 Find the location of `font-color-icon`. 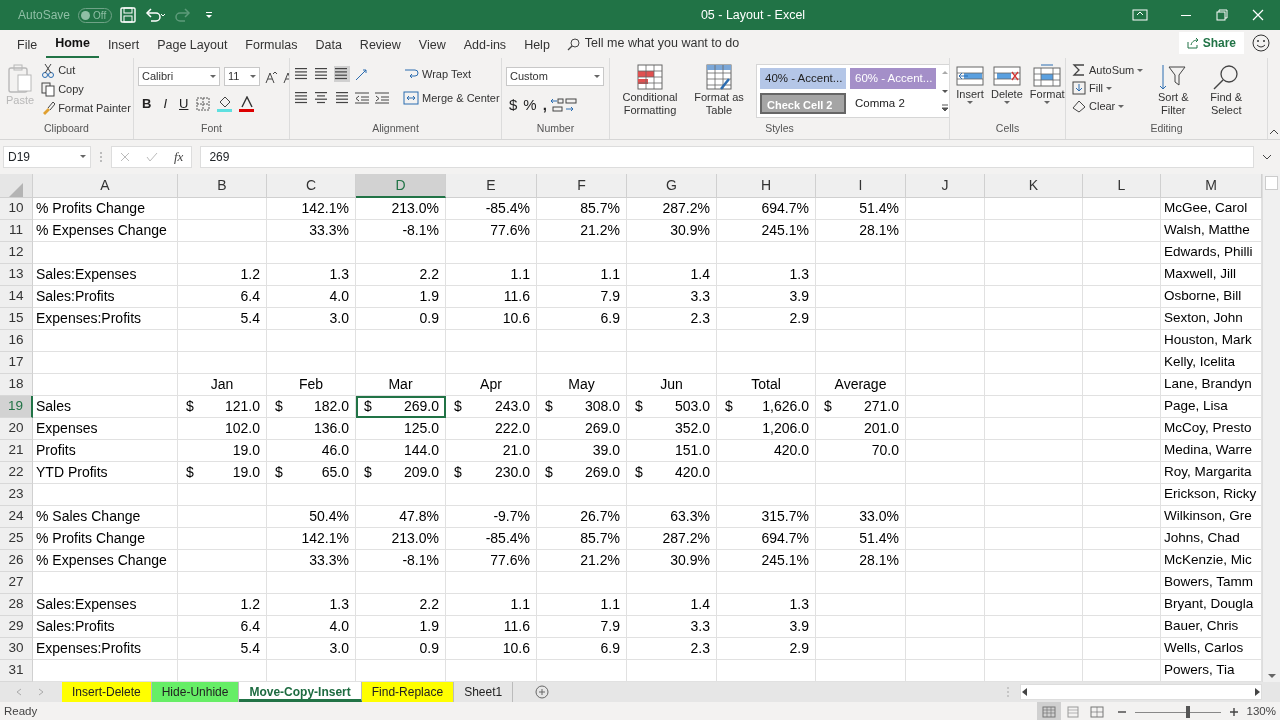

font-color-icon is located at coordinates (247, 103).